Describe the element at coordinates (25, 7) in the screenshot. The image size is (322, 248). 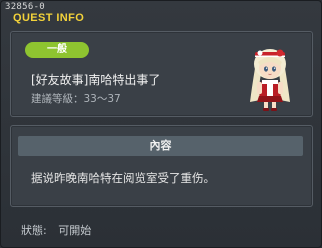
I see `quest-id: 32856-0` at that location.